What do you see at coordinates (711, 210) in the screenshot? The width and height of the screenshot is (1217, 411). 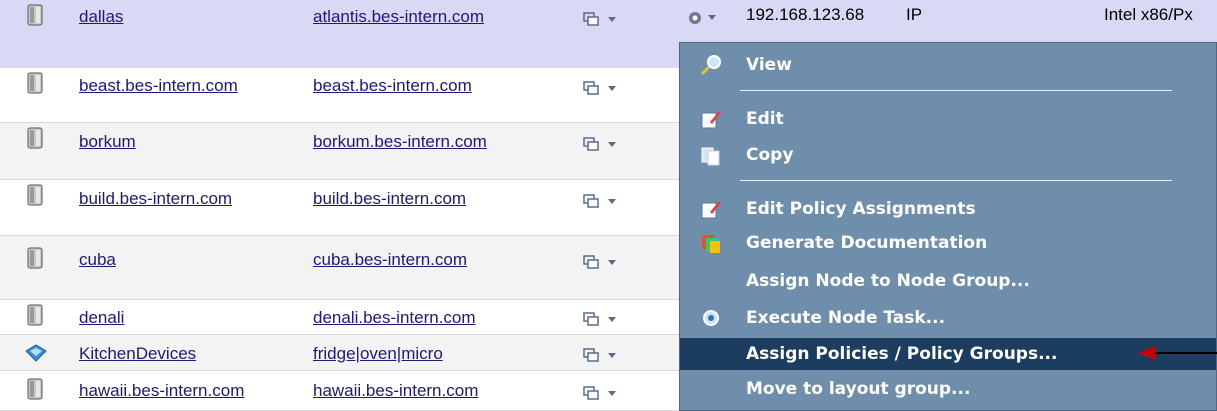 I see `edit-policy-icon` at bounding box center [711, 210].